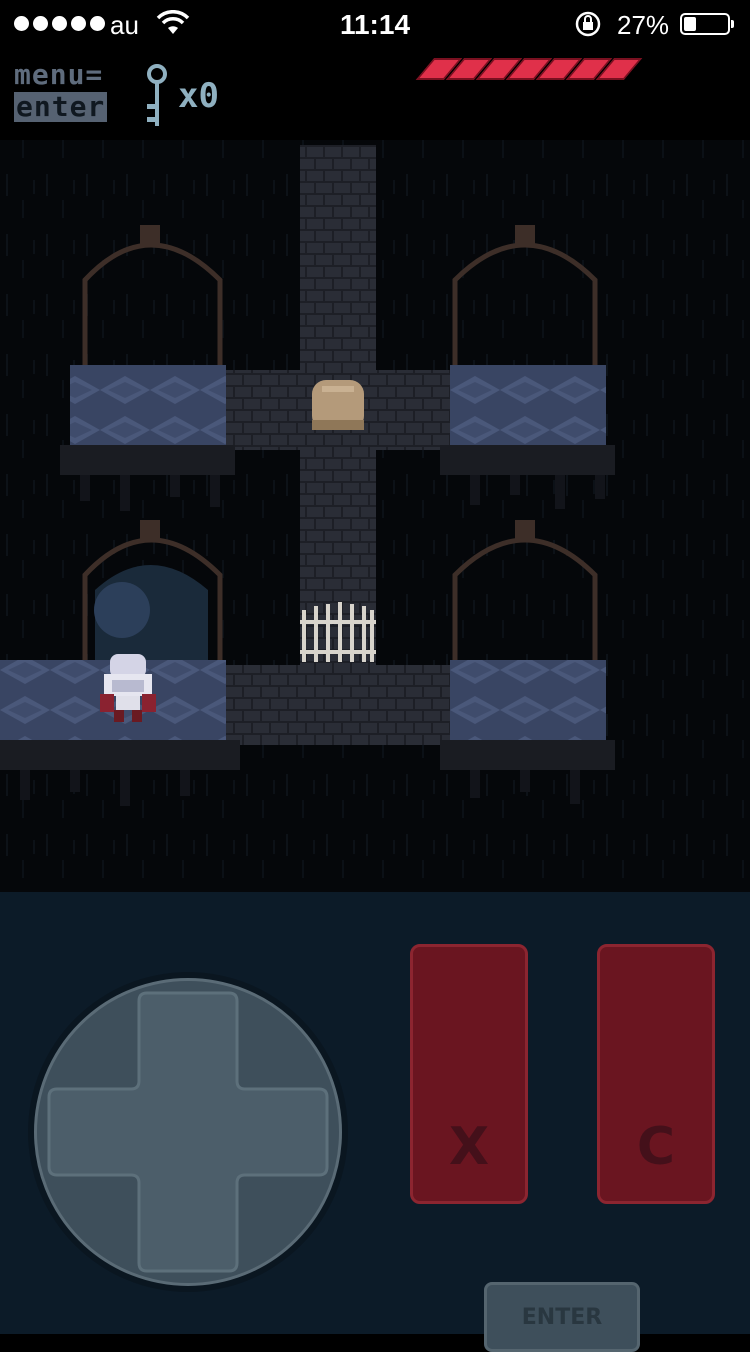 This screenshot has width=750, height=1352. I want to click on dpad-cross-icon, so click(188, 1132).